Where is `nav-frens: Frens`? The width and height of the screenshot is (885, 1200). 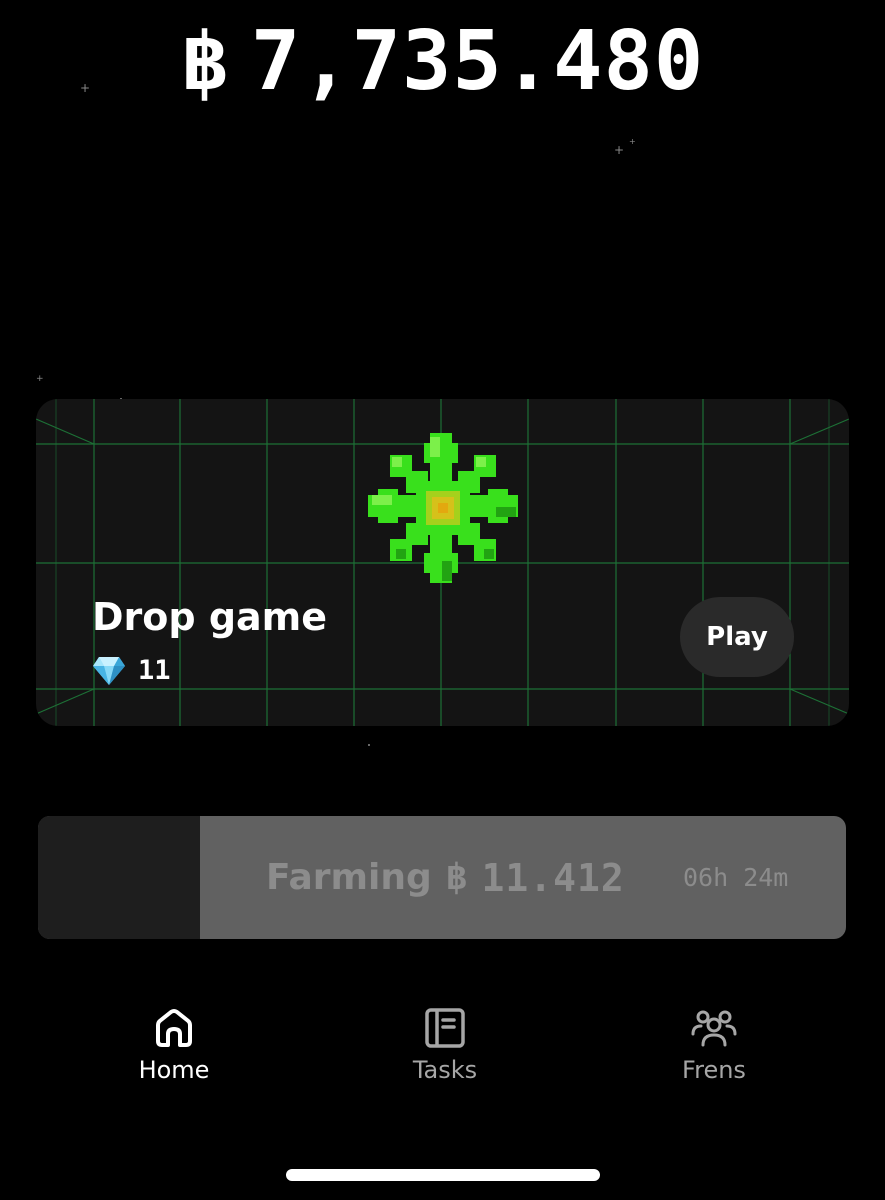 nav-frens: Frens is located at coordinates (714, 1053).